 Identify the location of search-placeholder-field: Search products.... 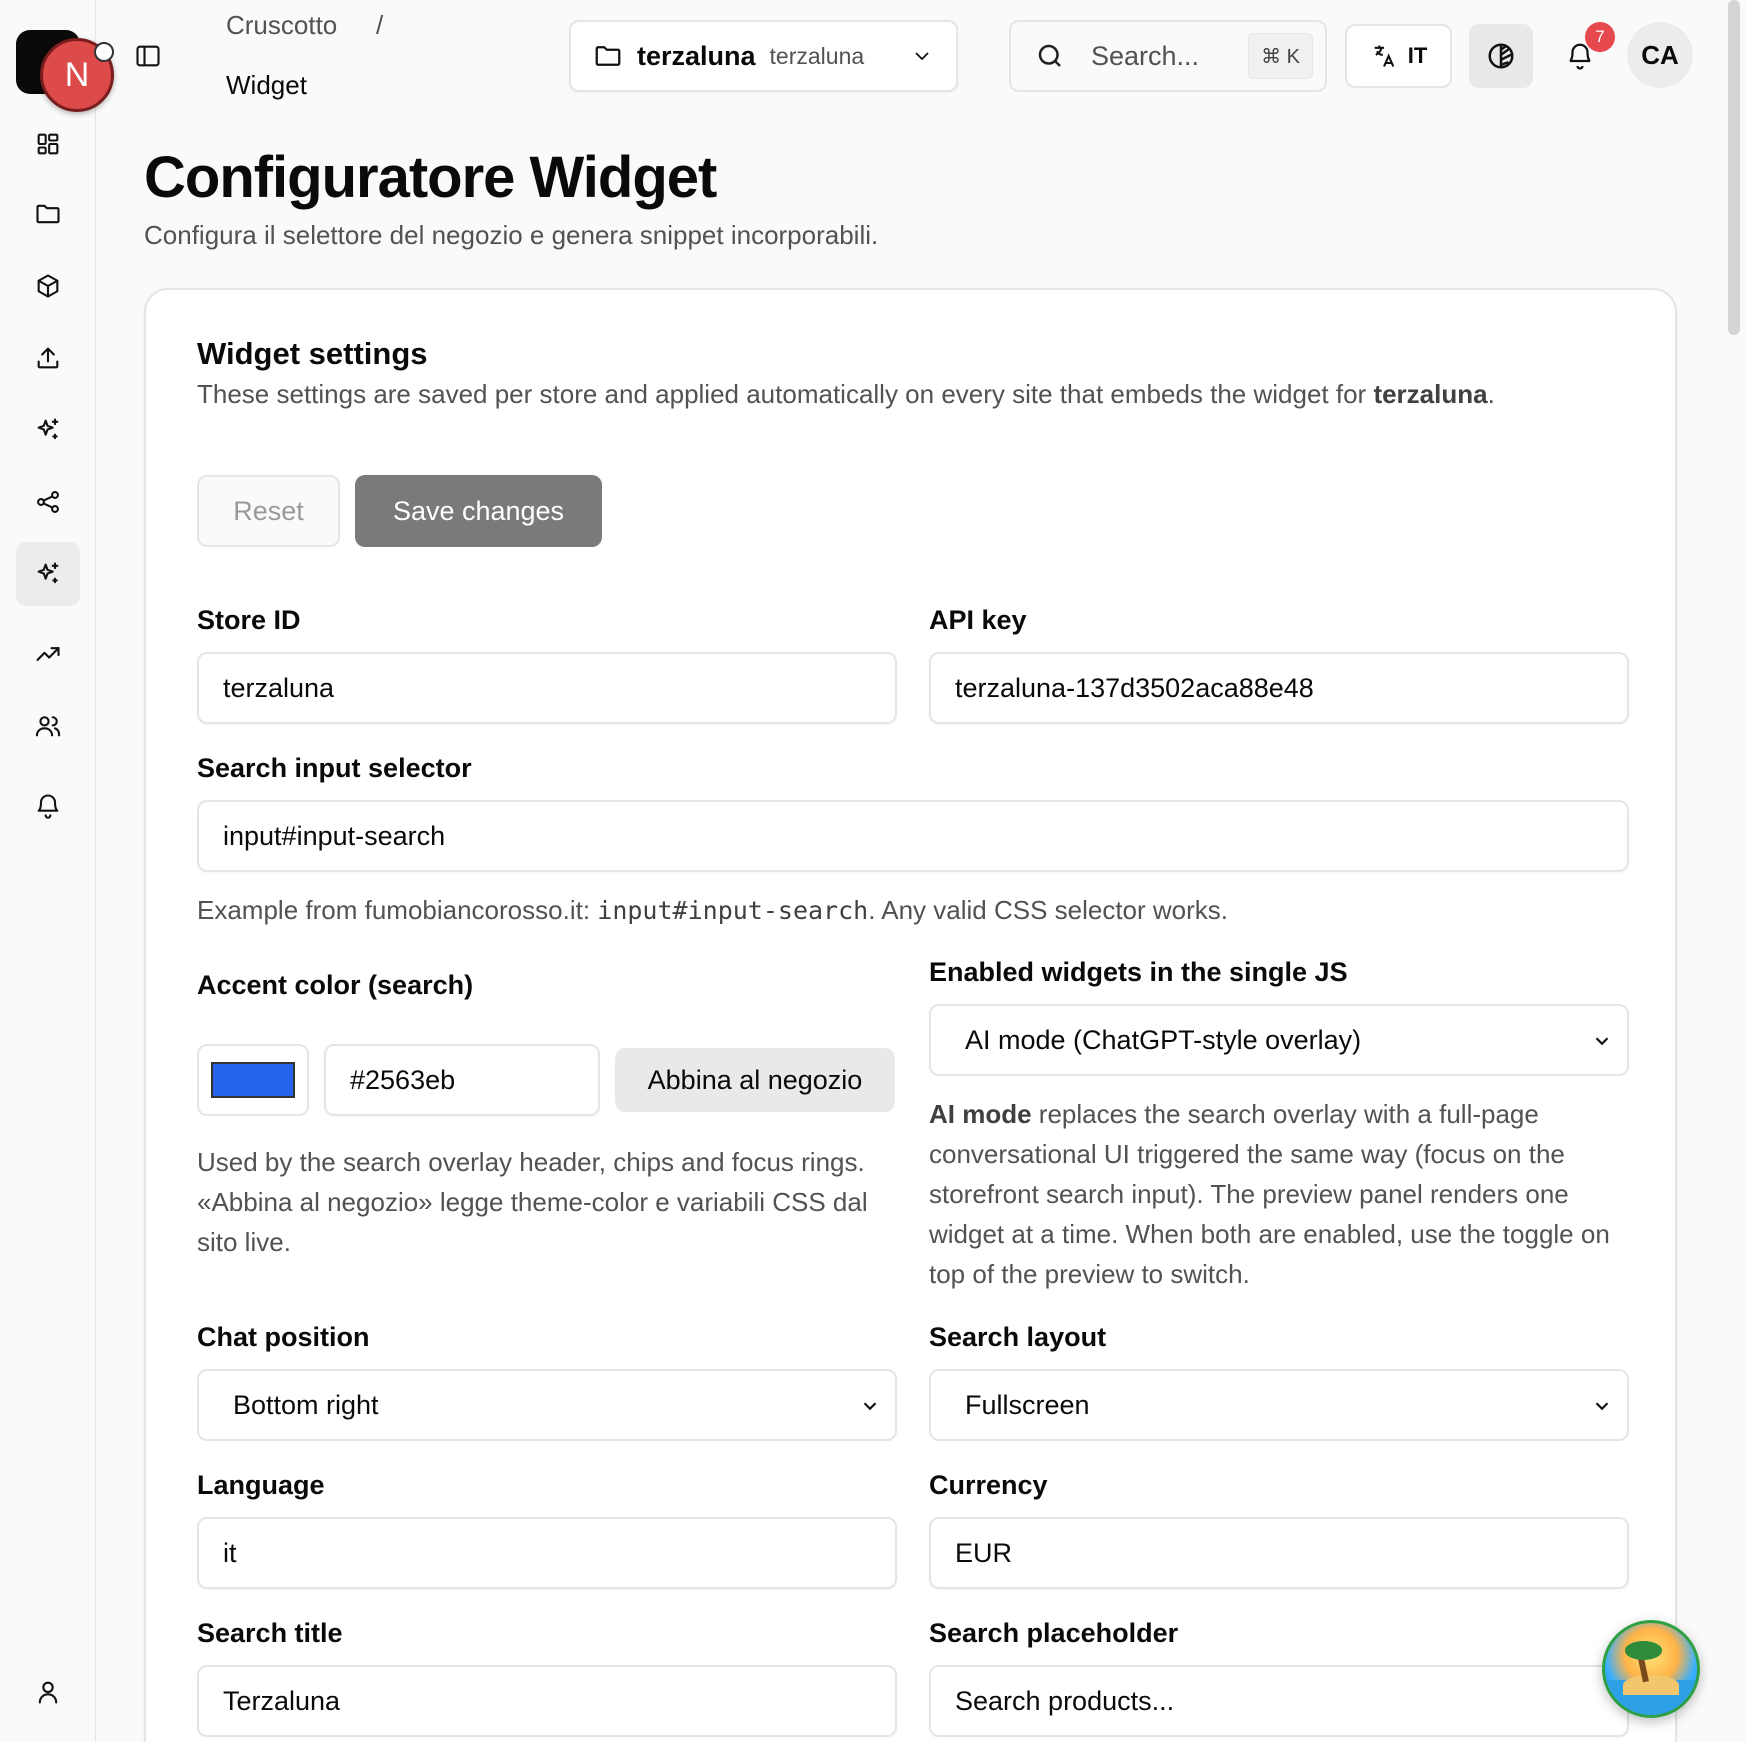
(1279, 1701).